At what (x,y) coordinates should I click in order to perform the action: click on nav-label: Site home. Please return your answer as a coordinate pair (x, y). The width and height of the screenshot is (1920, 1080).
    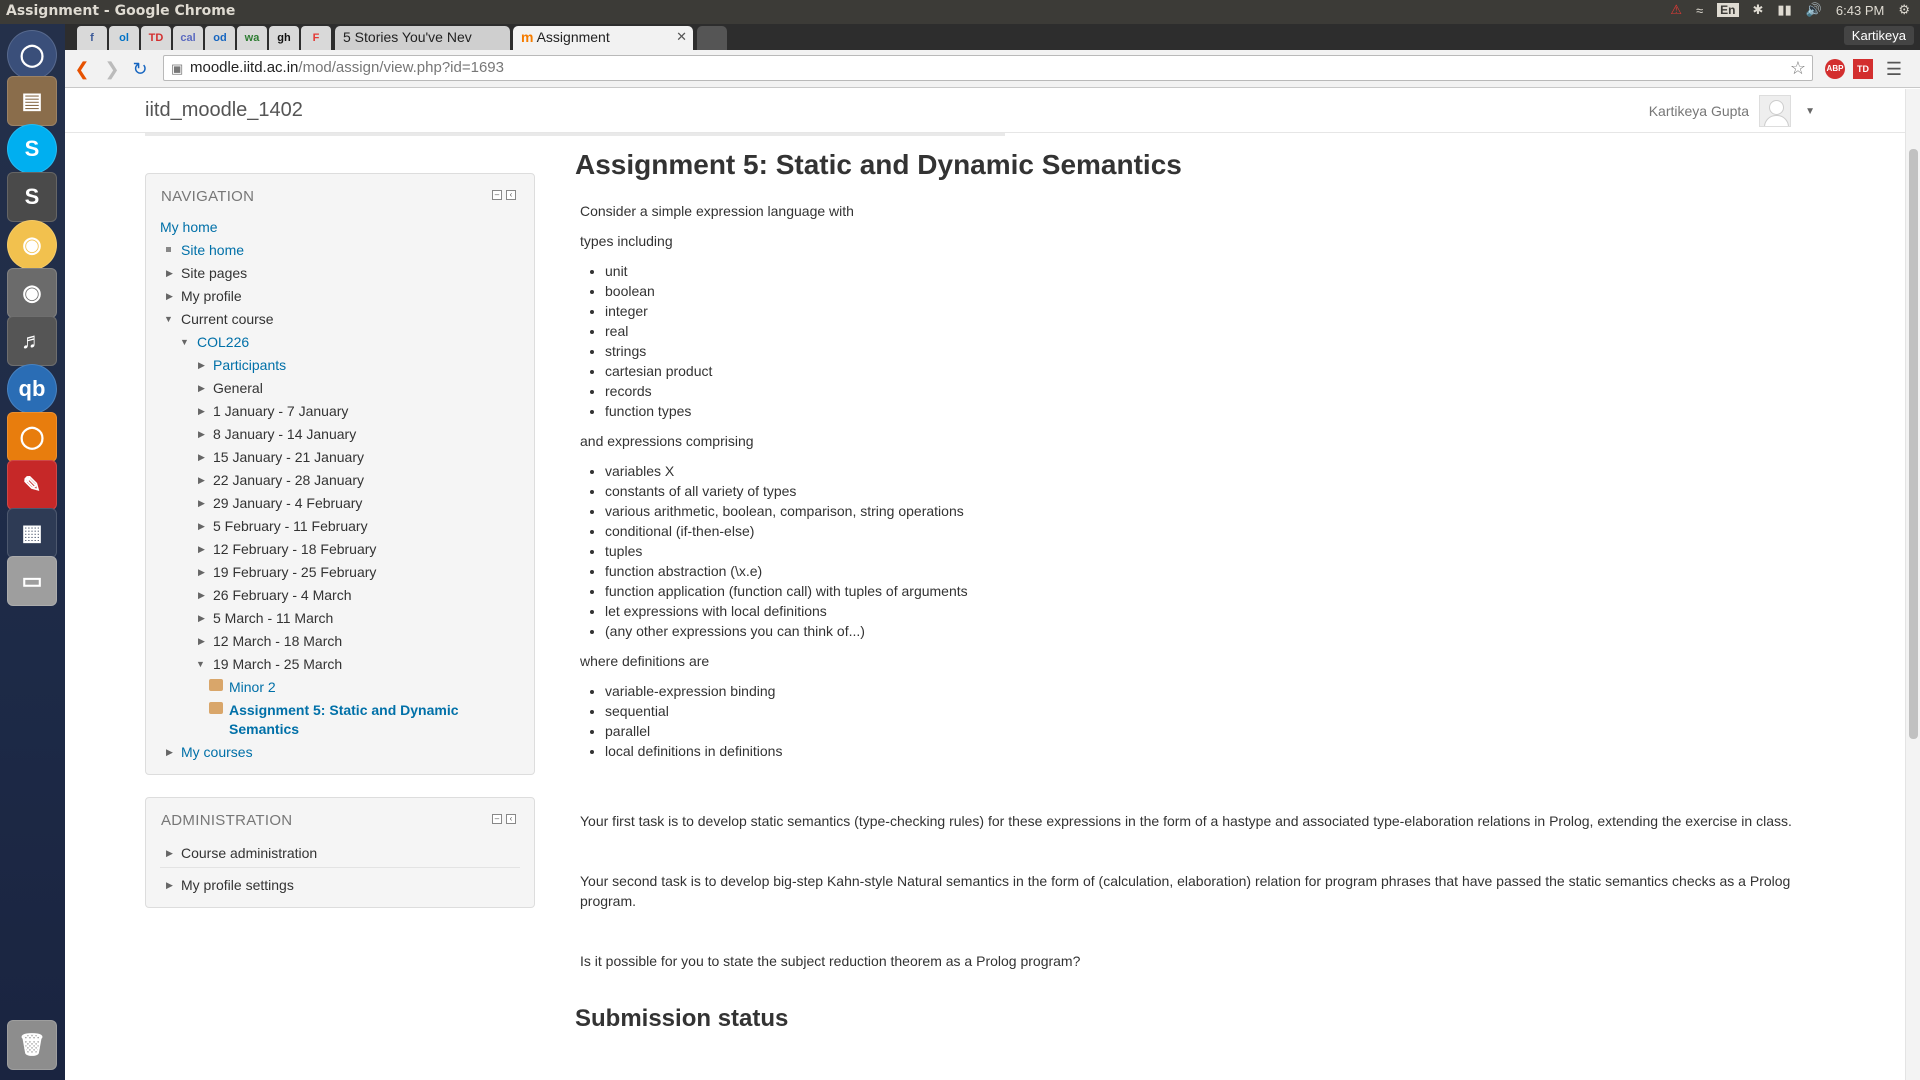
    Looking at the image, I should click on (213, 250).